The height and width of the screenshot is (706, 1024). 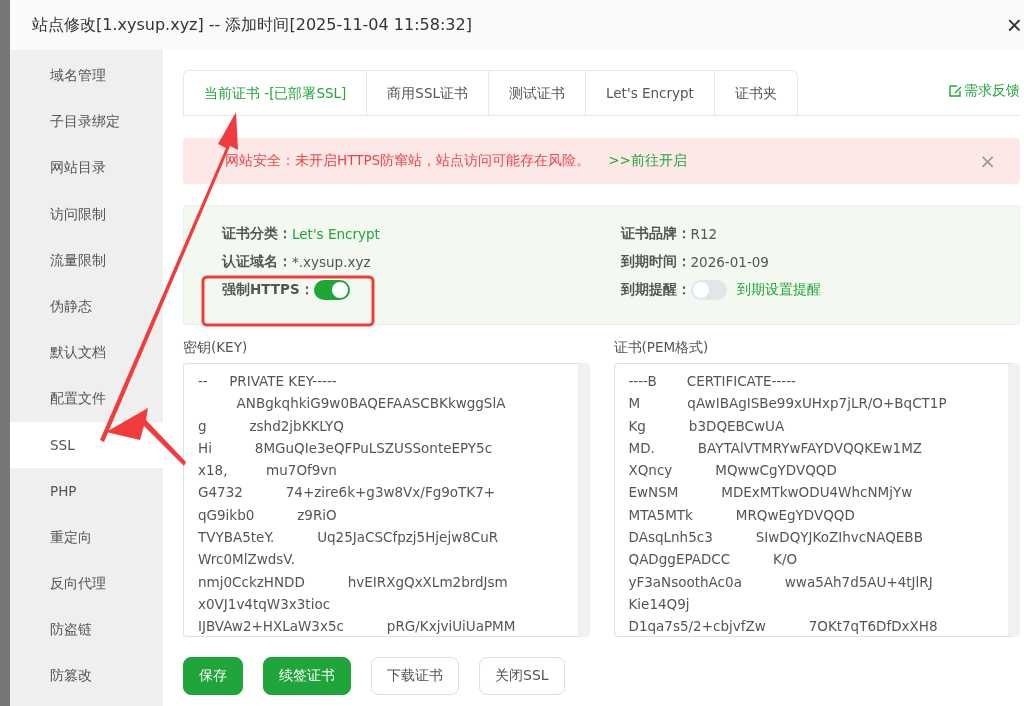 What do you see at coordinates (655, 234) in the screenshot?
I see `field-label: 证书品牌：` at bounding box center [655, 234].